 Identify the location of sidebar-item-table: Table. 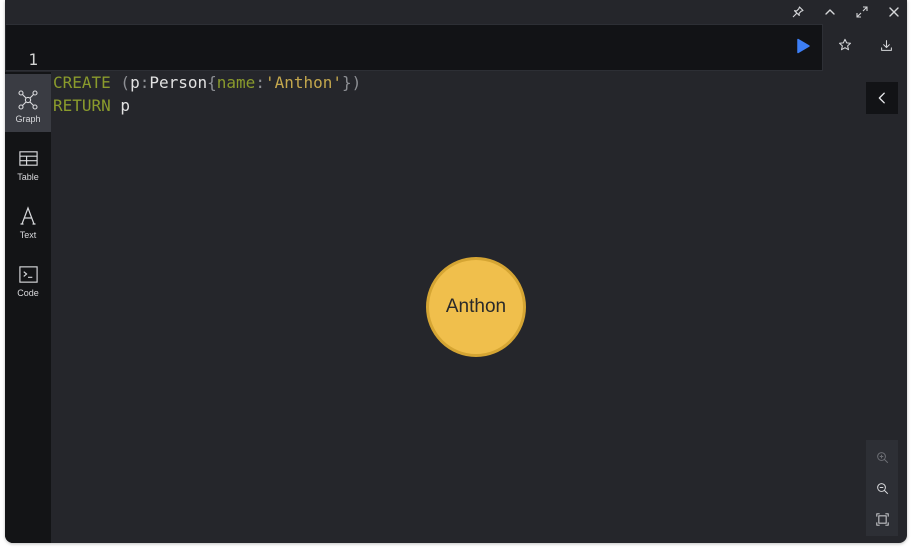
(28, 161).